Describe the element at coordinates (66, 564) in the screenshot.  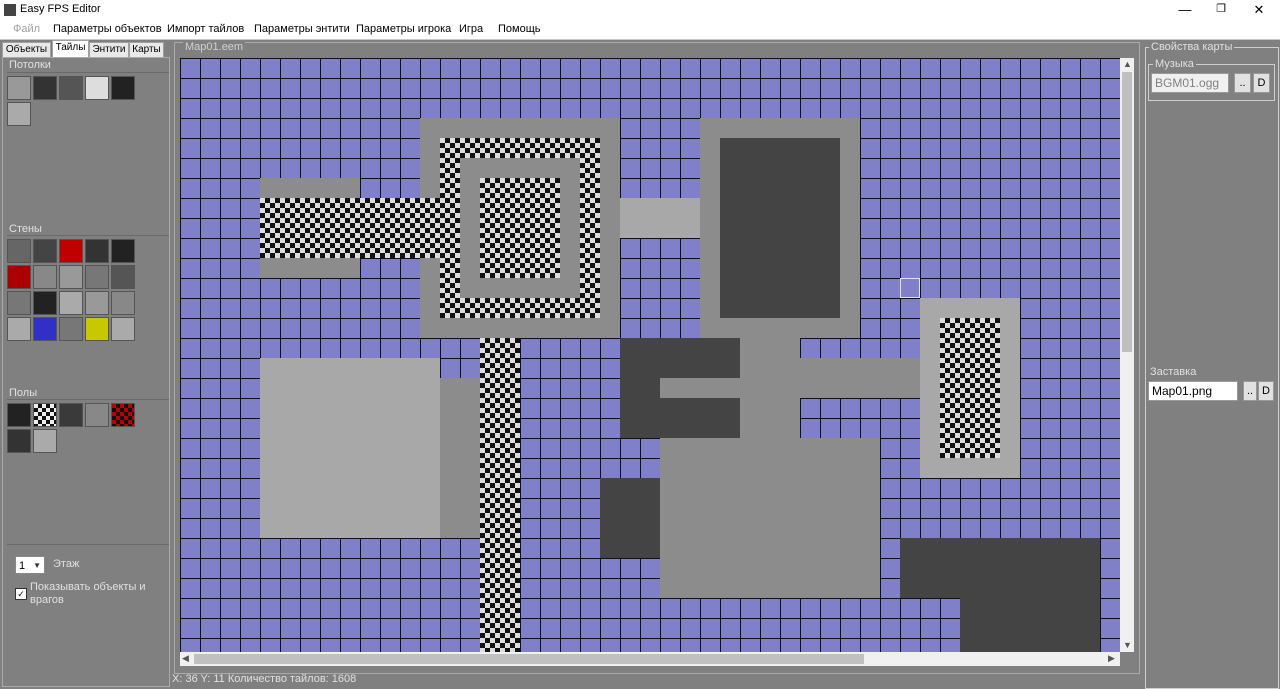
I see `floor-label: Этаж` at that location.